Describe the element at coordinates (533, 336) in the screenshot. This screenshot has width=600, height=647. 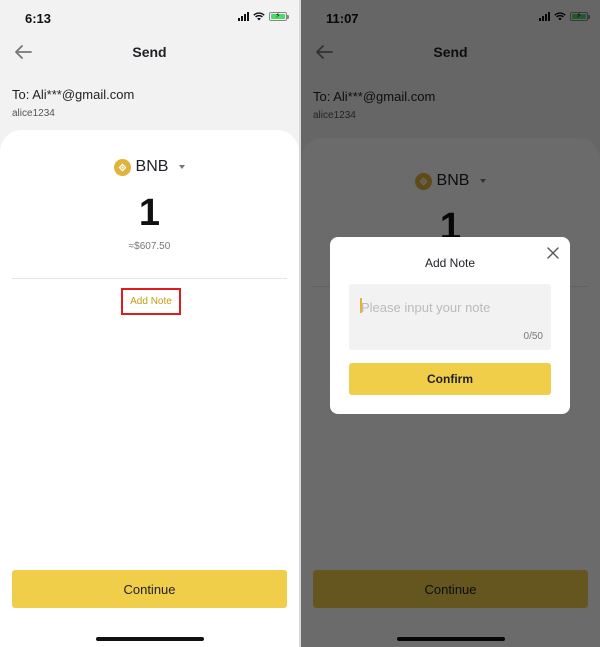
I see `character-counter: 0/50` at that location.